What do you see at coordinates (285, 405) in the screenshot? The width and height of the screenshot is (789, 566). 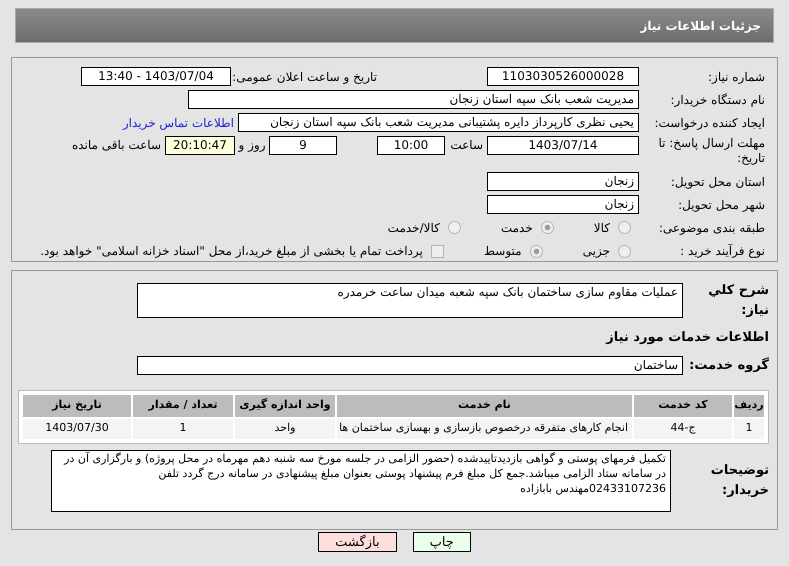 I see `column-header: واحد اندازه گیری` at bounding box center [285, 405].